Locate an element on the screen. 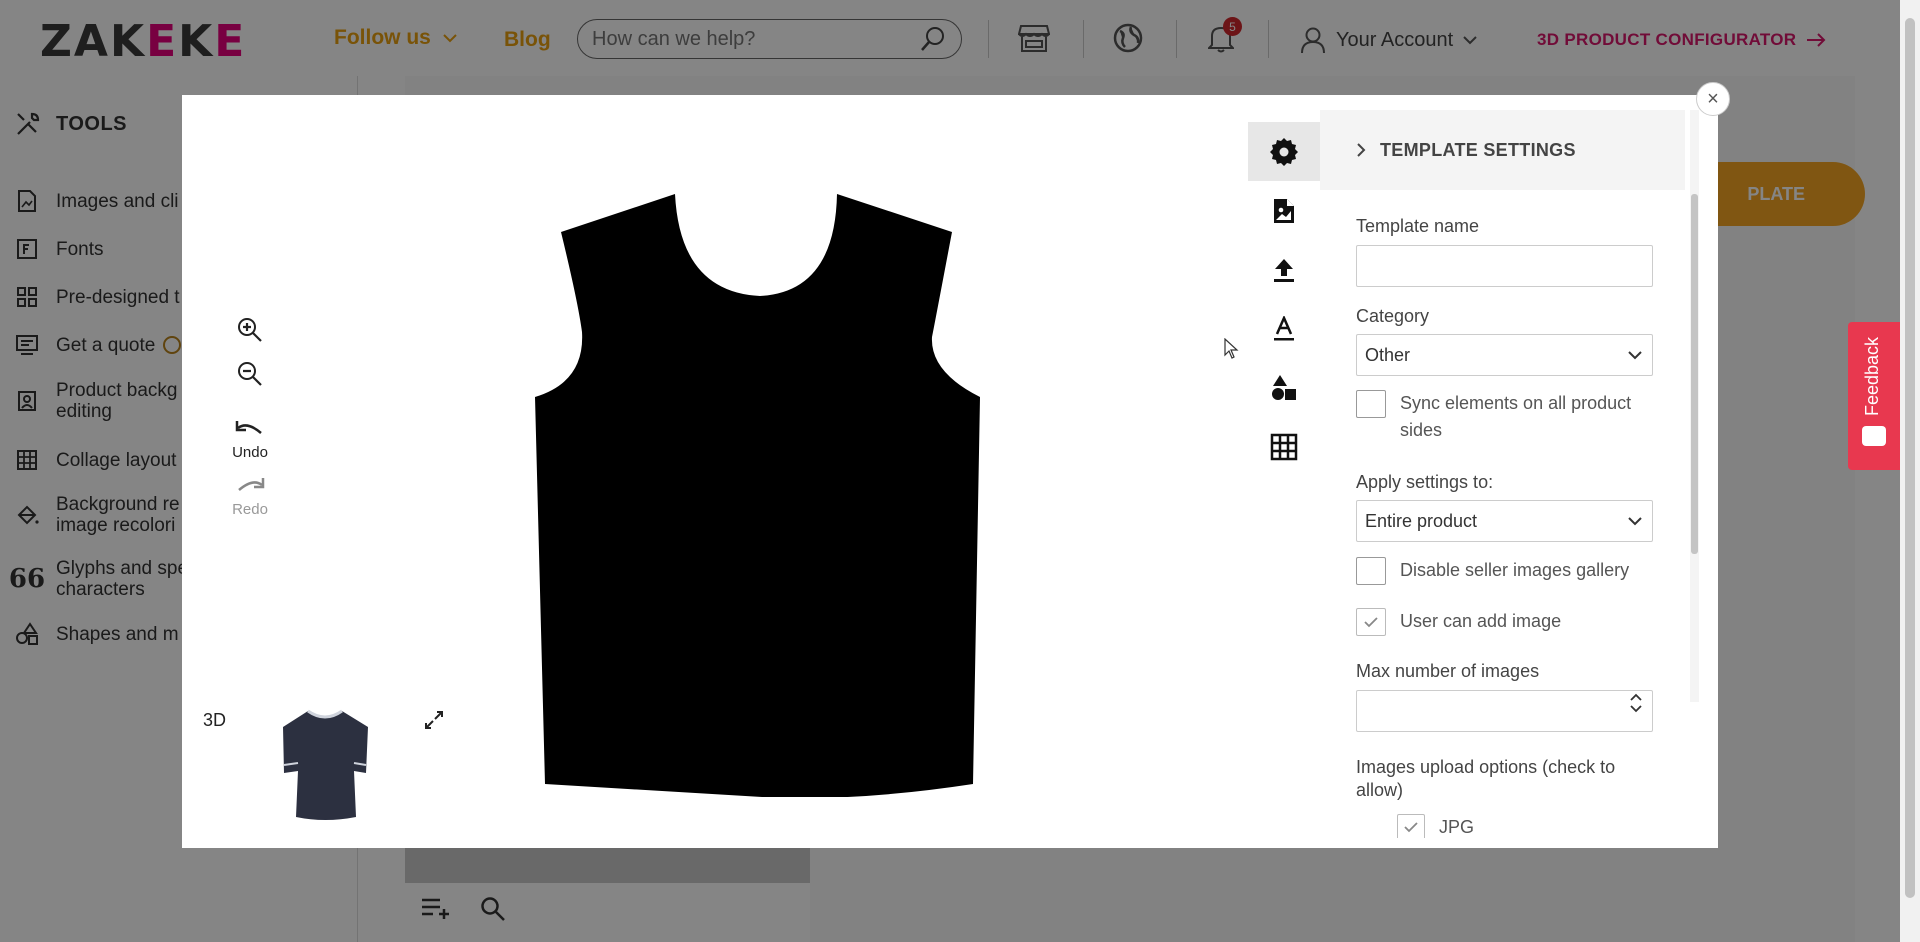 The width and height of the screenshot is (1920, 942). settings-tab is located at coordinates (1284, 151).